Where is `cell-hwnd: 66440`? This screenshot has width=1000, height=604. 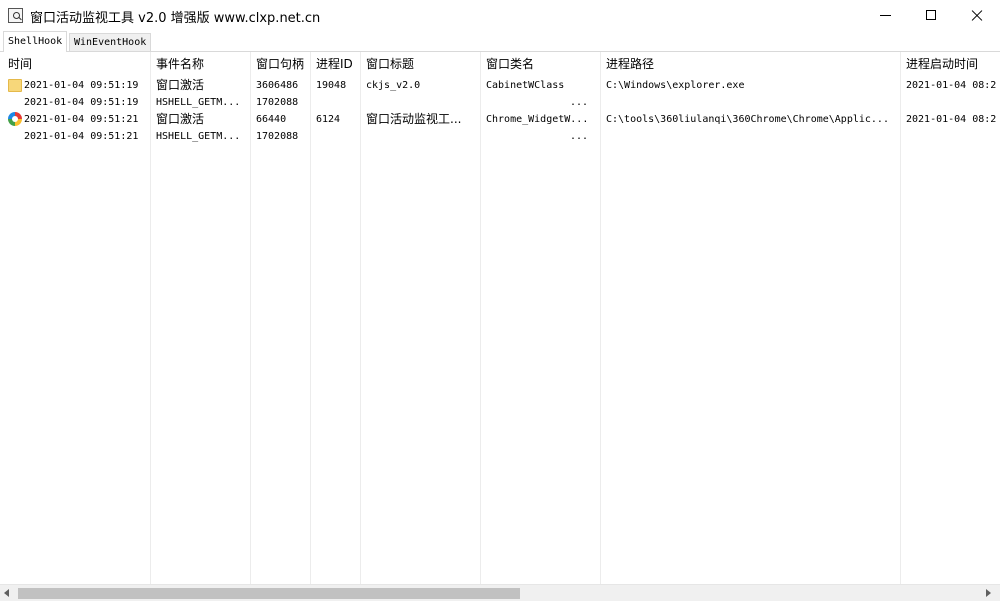 cell-hwnd: 66440 is located at coordinates (271, 119).